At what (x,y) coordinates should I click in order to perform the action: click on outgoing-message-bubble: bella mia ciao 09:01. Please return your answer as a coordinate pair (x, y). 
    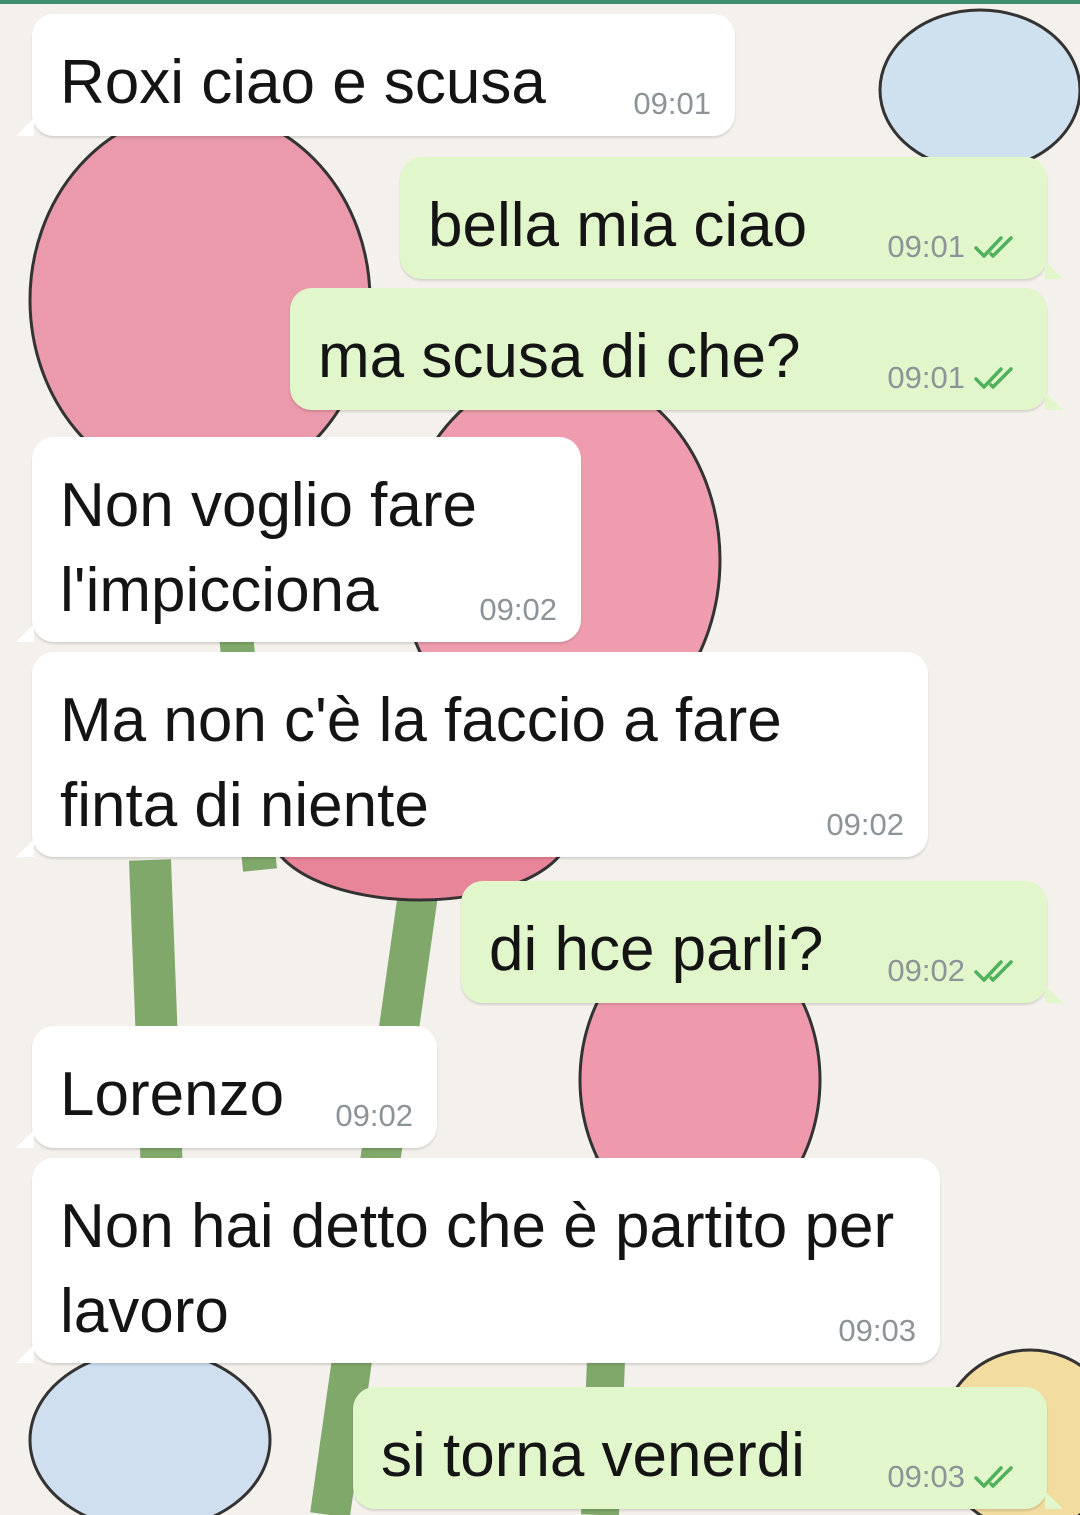
    Looking at the image, I should click on (731, 218).